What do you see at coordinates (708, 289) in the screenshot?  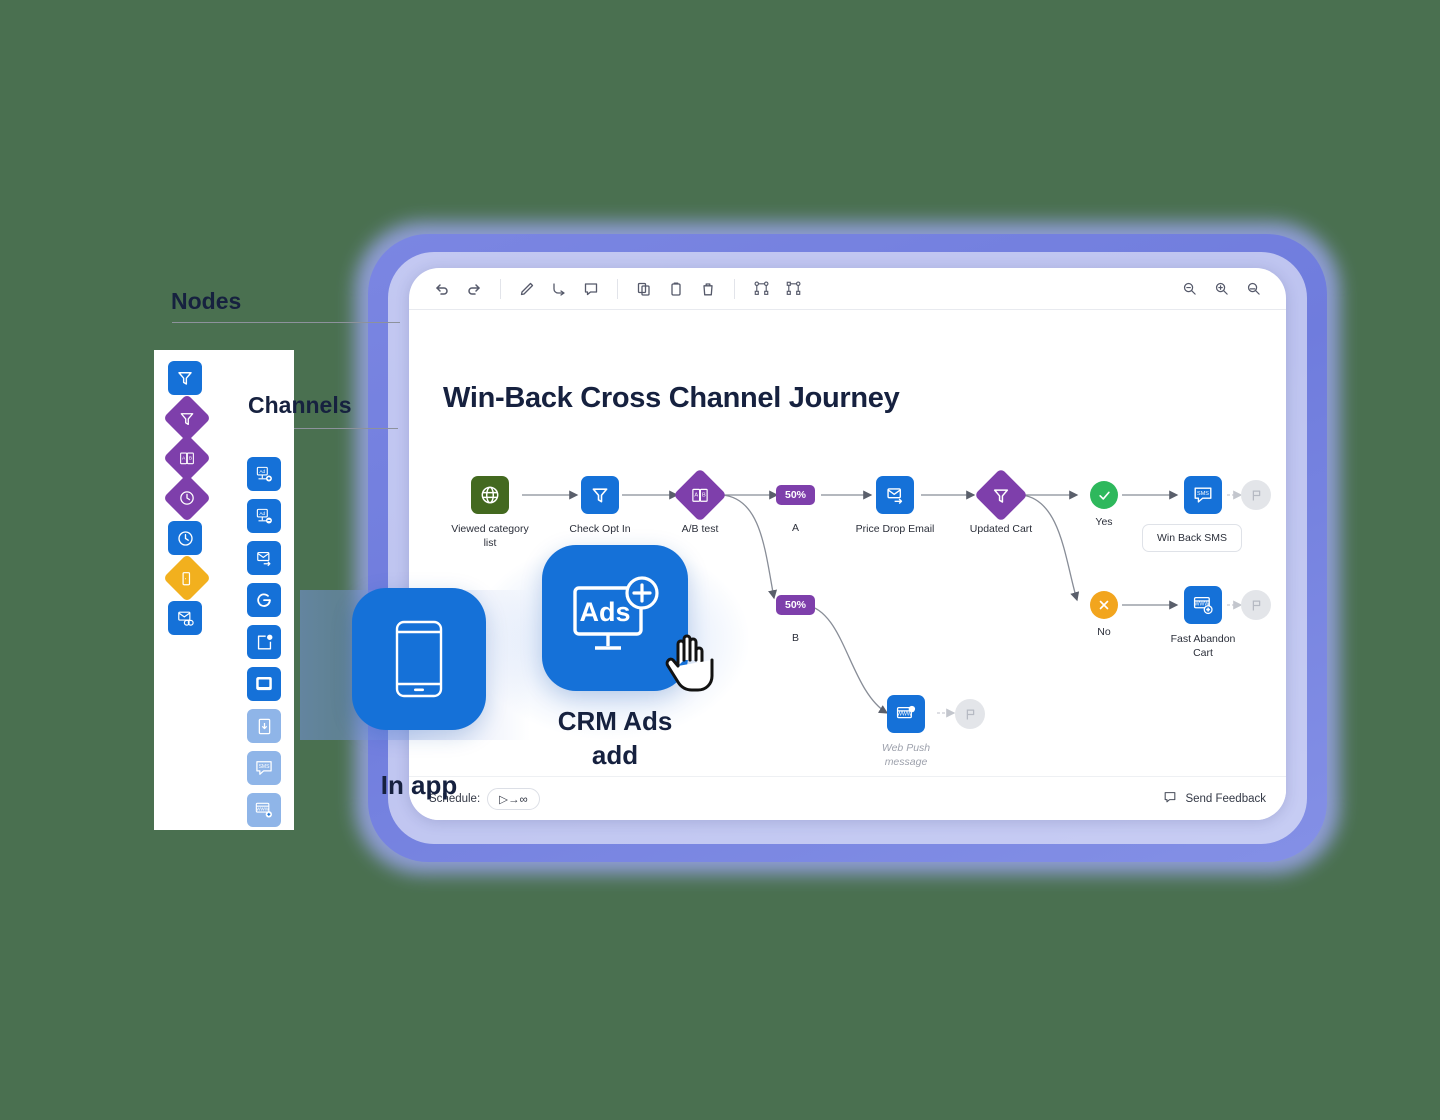 I see `delete-icon` at bounding box center [708, 289].